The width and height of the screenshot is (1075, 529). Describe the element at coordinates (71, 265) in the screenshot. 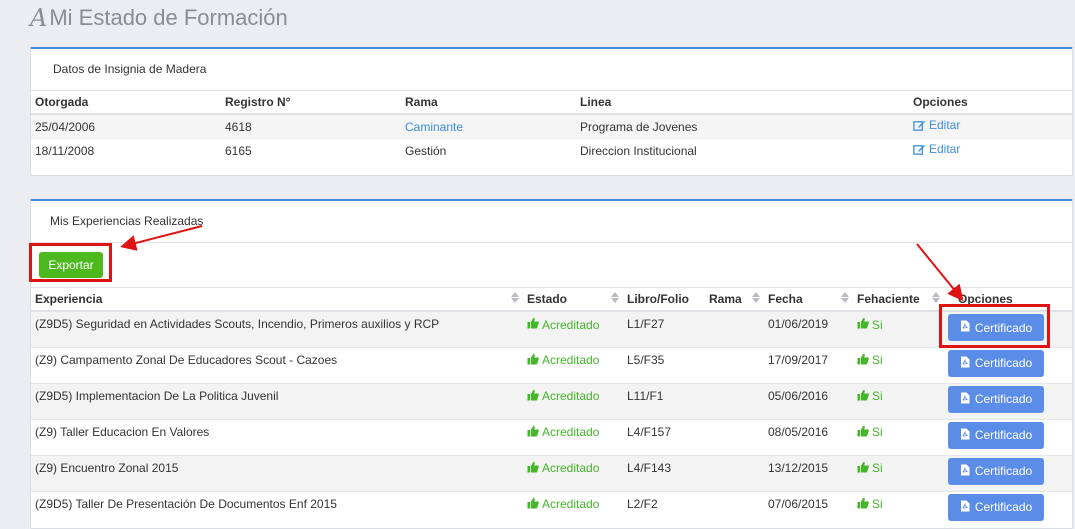

I see `export-button: Exportar` at that location.